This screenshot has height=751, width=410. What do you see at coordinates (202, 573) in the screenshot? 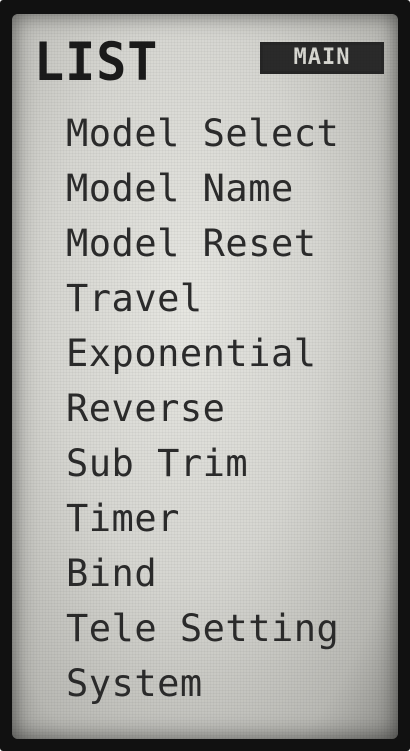
I see `menu-item-bind: Bind` at bounding box center [202, 573].